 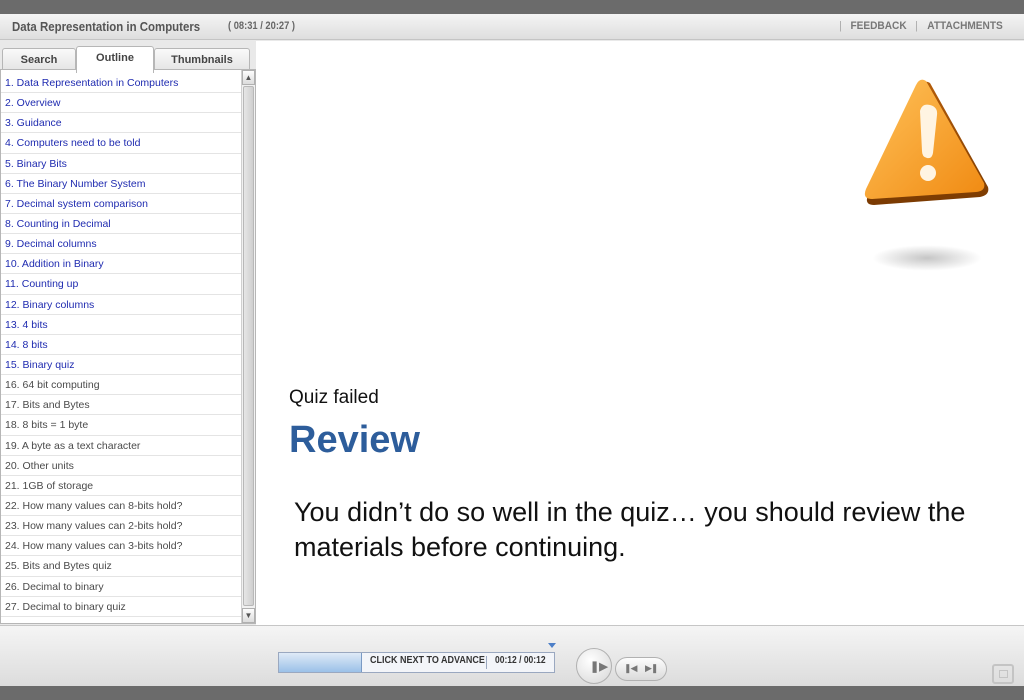 What do you see at coordinates (121, 325) in the screenshot?
I see `outline-item: 13. 4 bits` at bounding box center [121, 325].